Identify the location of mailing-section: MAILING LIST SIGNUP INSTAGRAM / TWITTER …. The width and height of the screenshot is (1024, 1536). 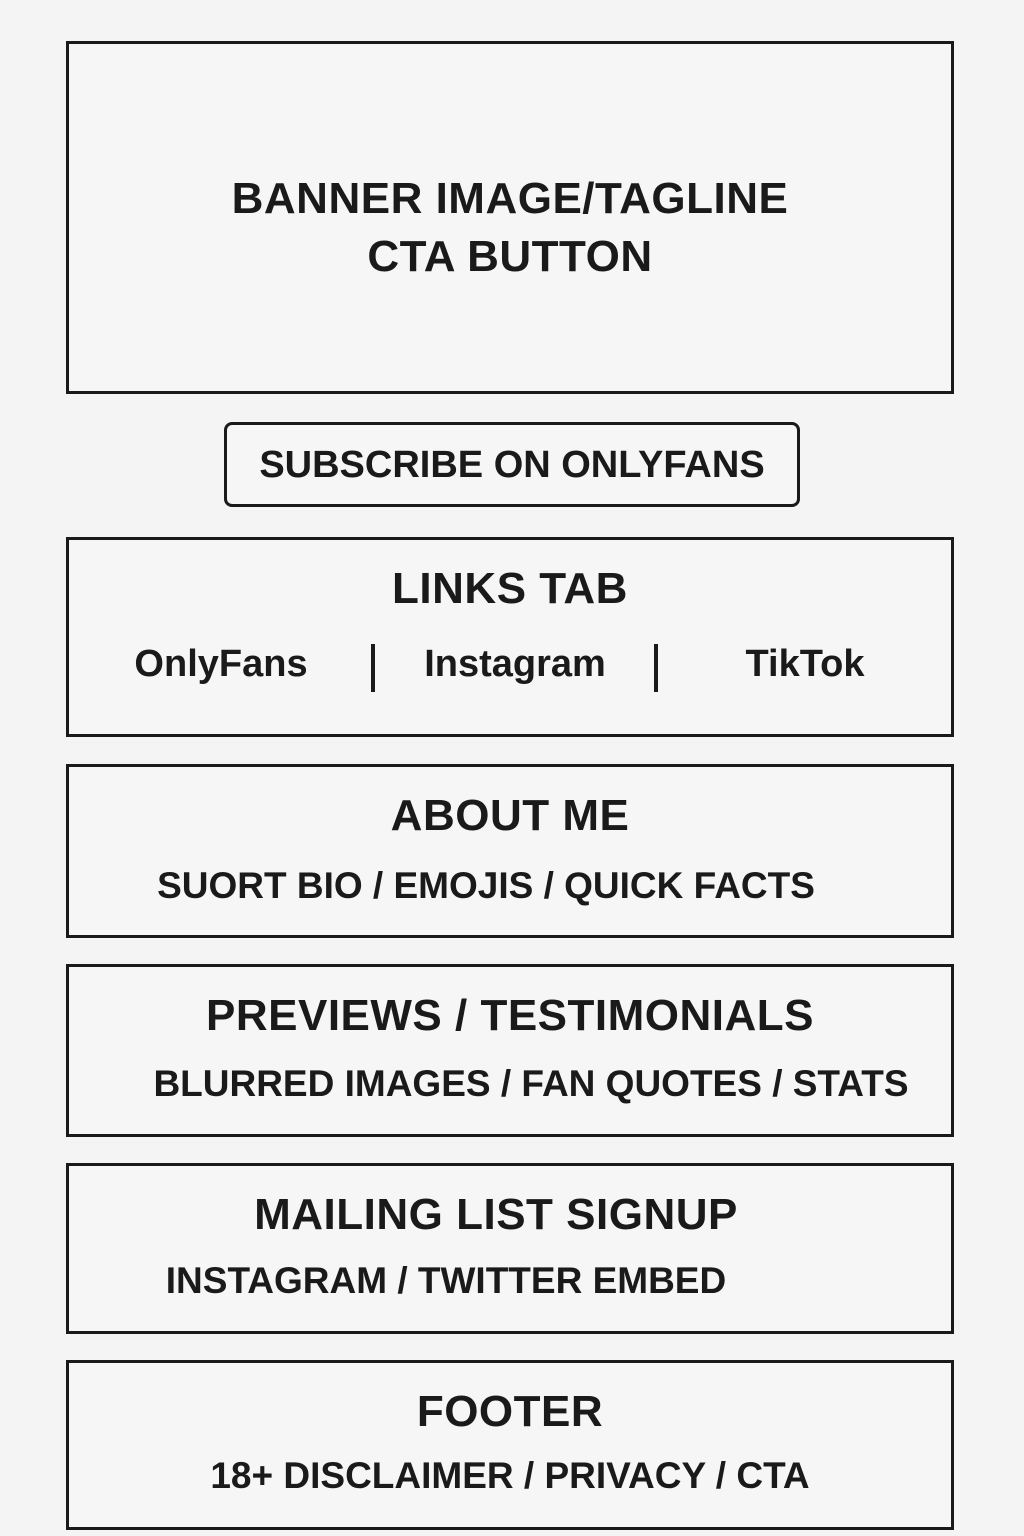
(510, 1248).